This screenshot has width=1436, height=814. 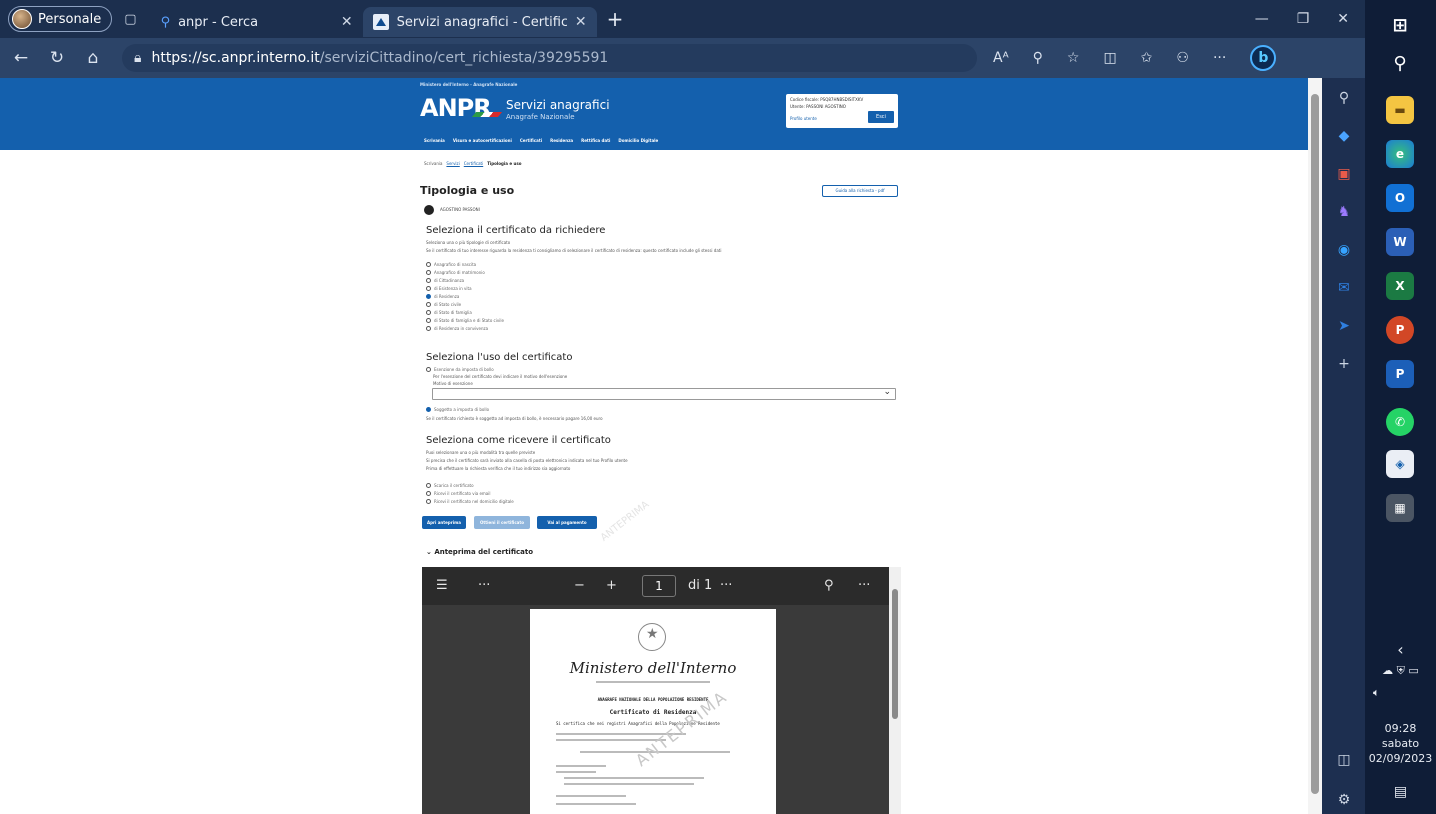 What do you see at coordinates (1344, 250) in the screenshot?
I see `copilot-icon: ◉` at bounding box center [1344, 250].